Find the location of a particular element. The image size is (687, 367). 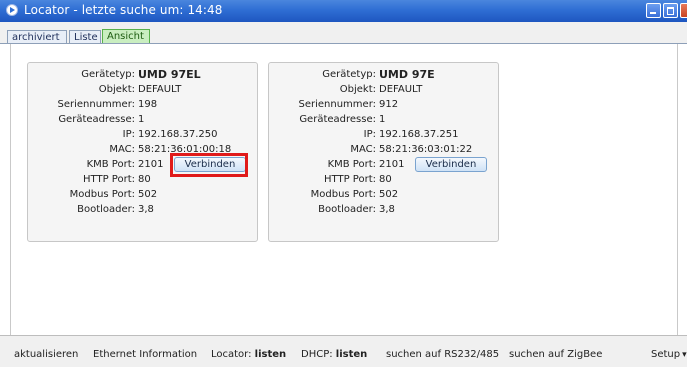

device-ip: 192.168.37.251 is located at coordinates (419, 134).